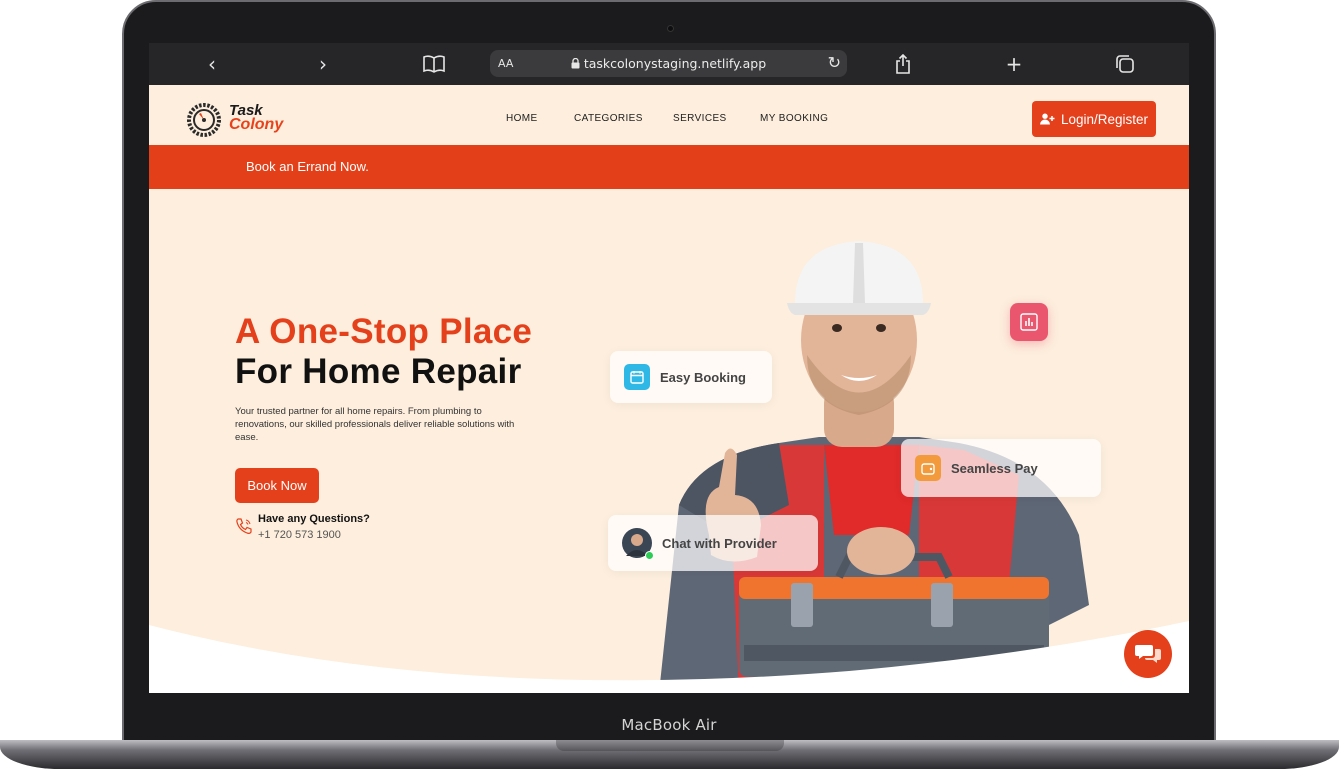 This screenshot has height=769, width=1339. What do you see at coordinates (307, 166) in the screenshot?
I see `promo-text: Book an Errand Now.` at bounding box center [307, 166].